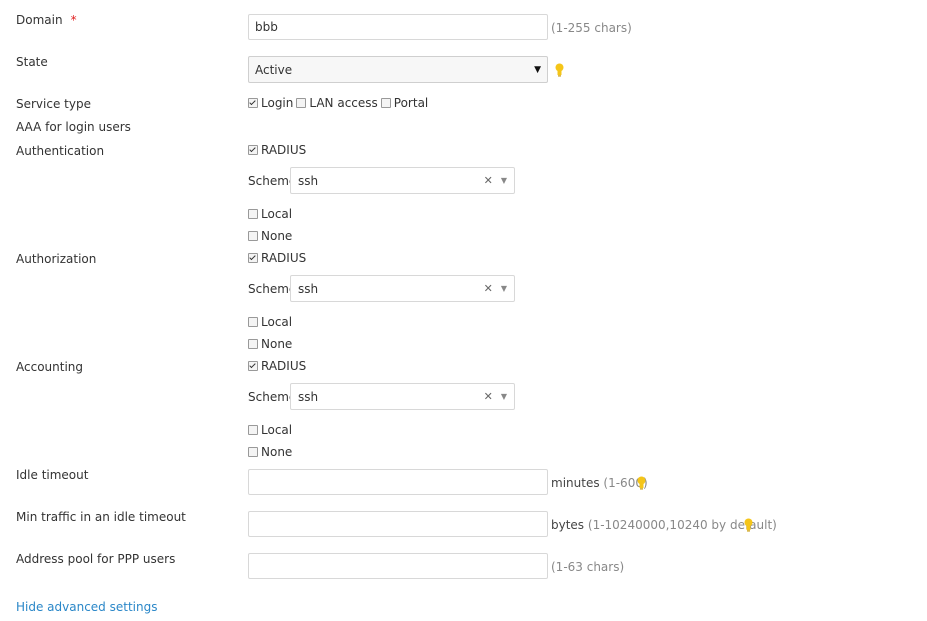 This screenshot has height=621, width=927. What do you see at coordinates (337, 103) in the screenshot?
I see `service-option-lan-access: LAN access` at bounding box center [337, 103].